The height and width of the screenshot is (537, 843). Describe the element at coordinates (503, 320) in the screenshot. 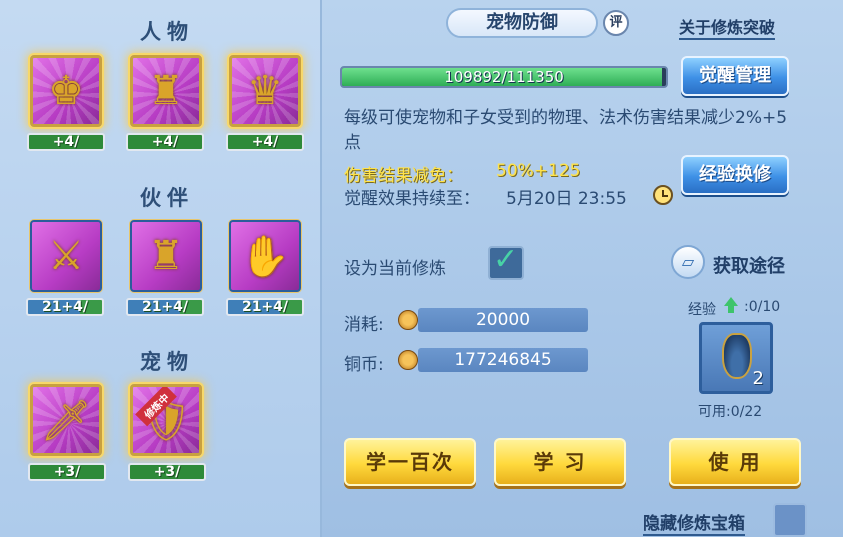

I see `cost-value: 20000` at that location.